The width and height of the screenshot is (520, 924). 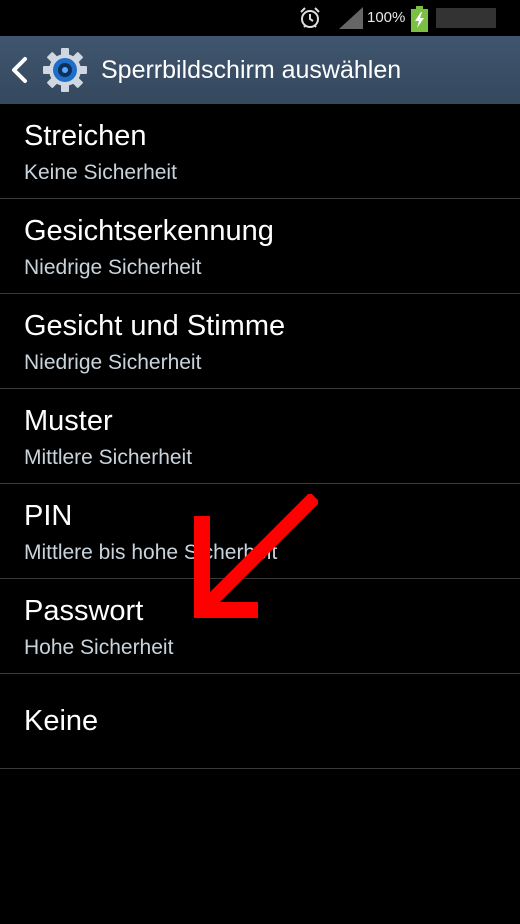 What do you see at coordinates (419, 19) in the screenshot?
I see `battery-charging-icon` at bounding box center [419, 19].